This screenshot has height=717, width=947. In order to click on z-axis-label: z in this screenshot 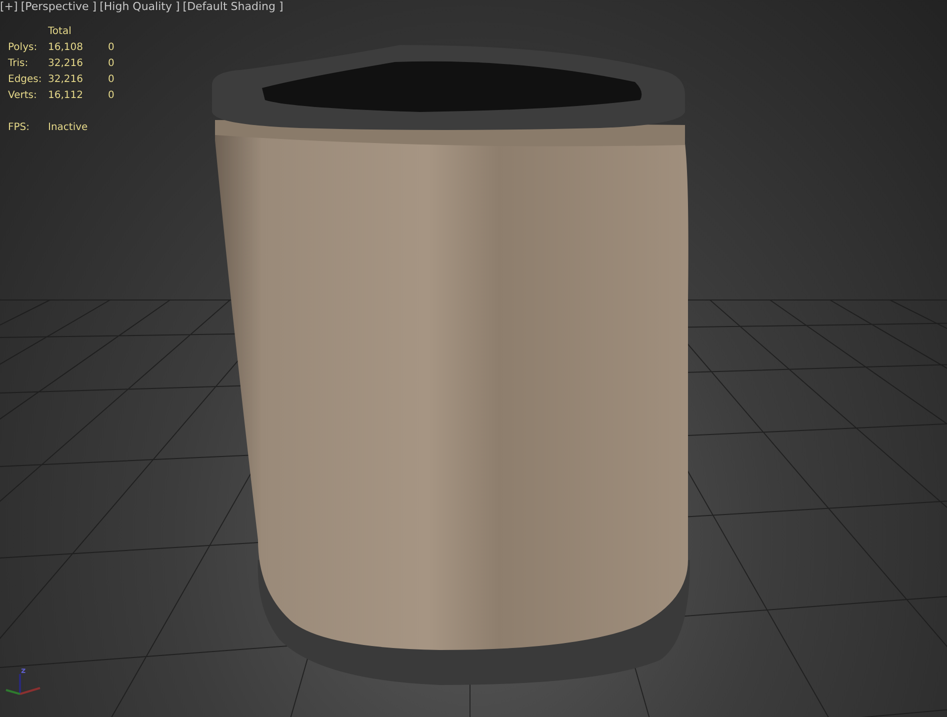, I will do `click(23, 670)`.